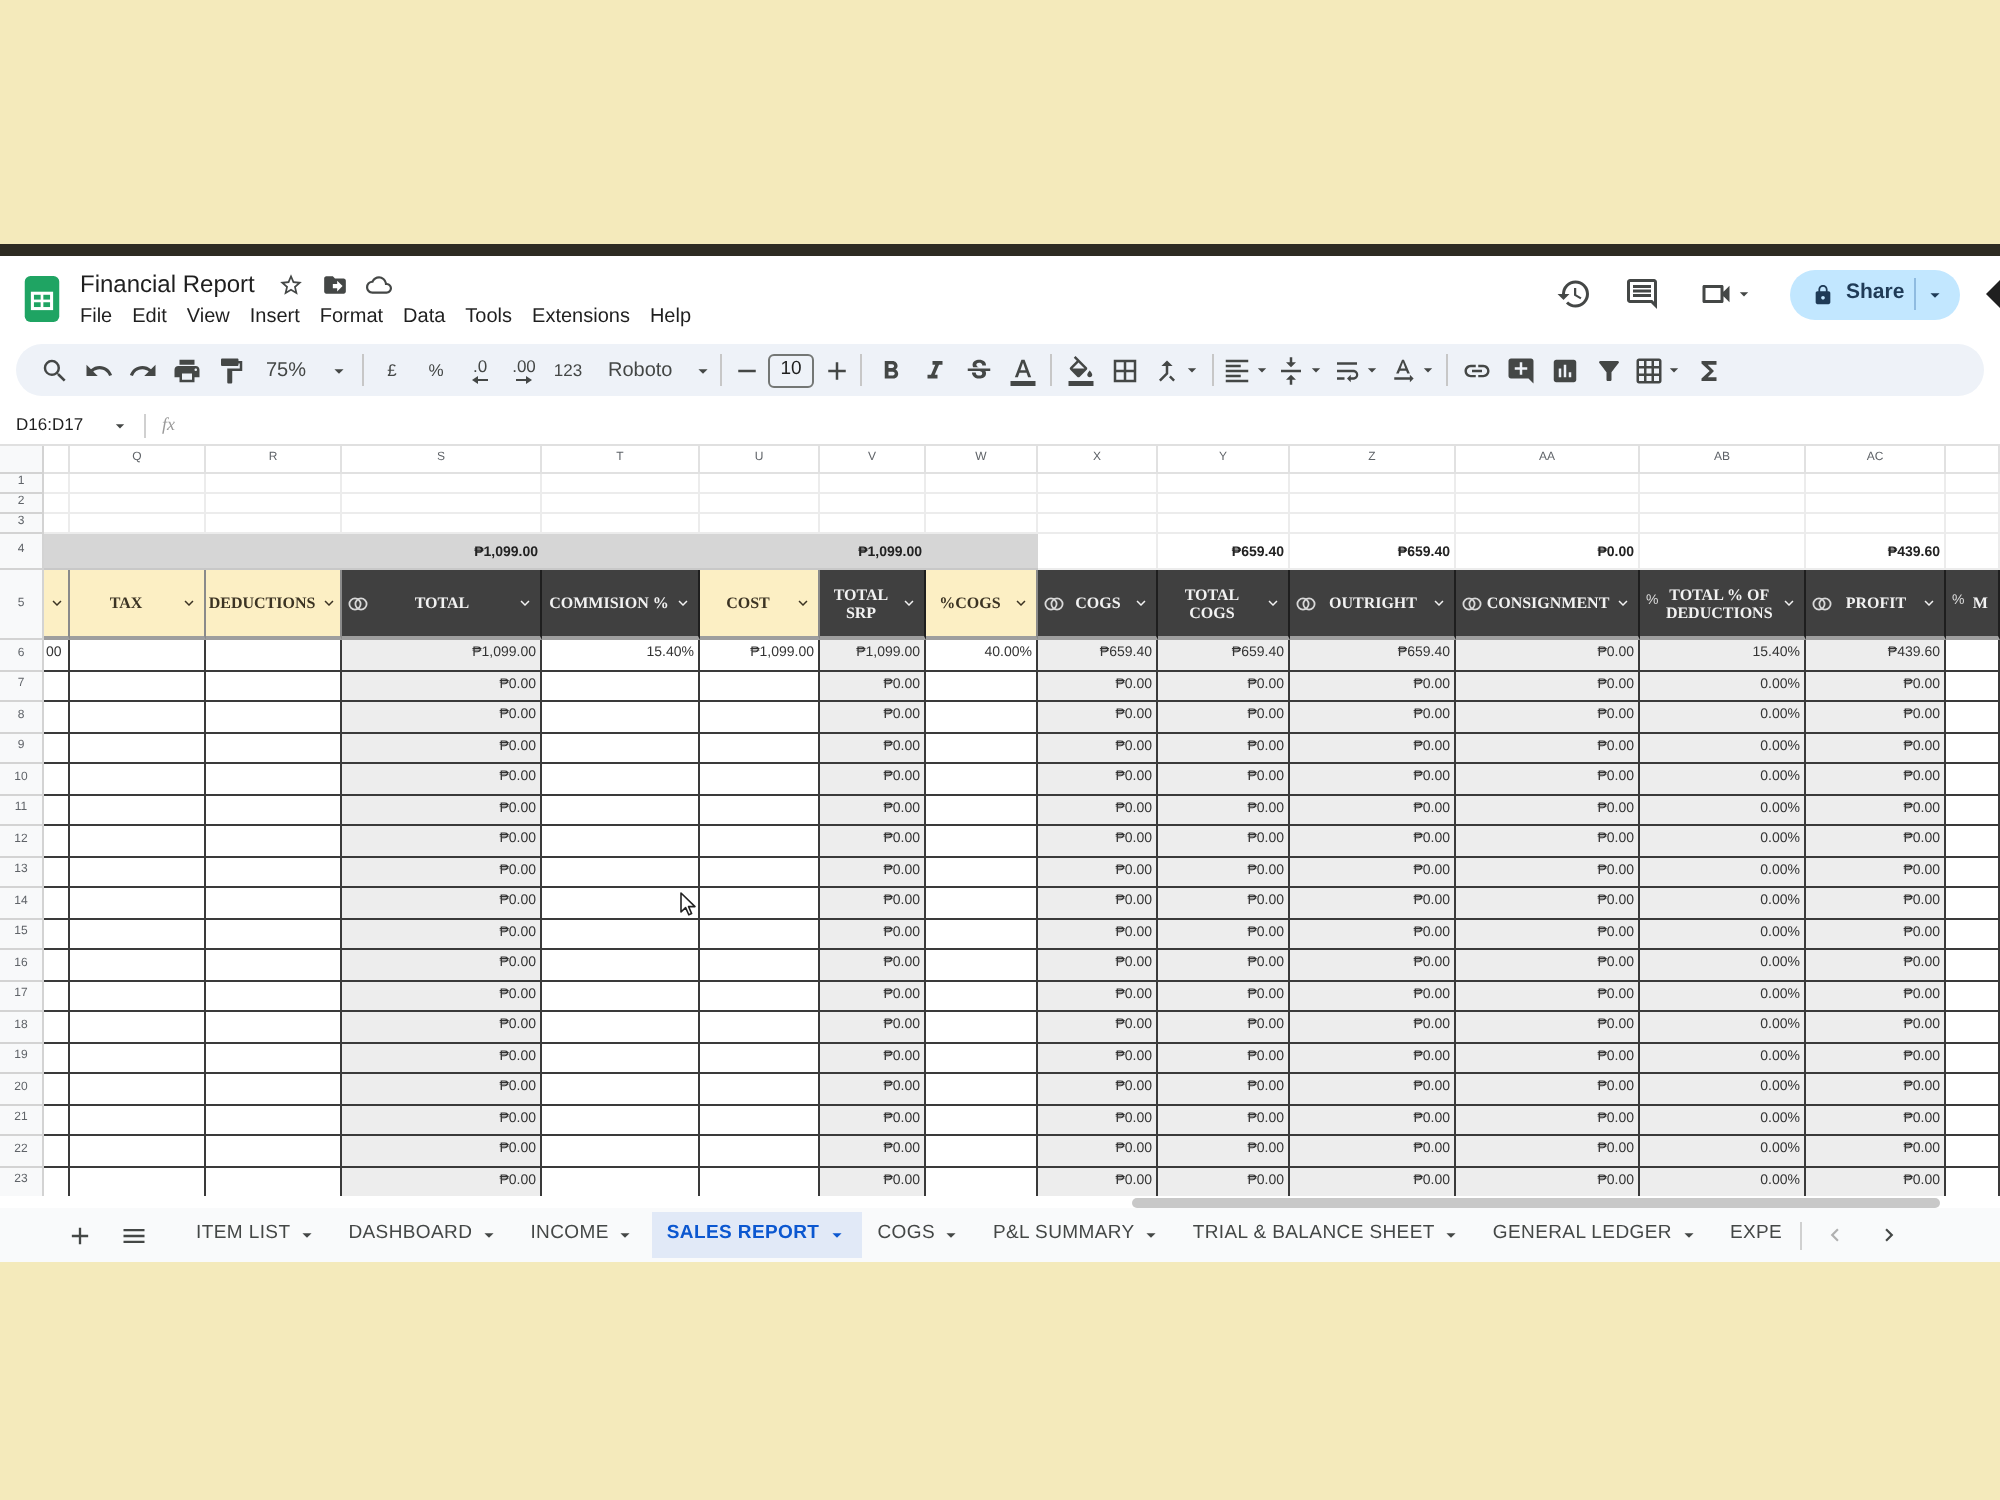 The width and height of the screenshot is (2000, 1500). Describe the element at coordinates (22, 460) in the screenshot. I see `corner-cell` at that location.